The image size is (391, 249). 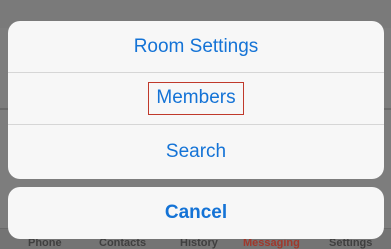 I want to click on room-settings-label: Room Settings, so click(x=196, y=46).